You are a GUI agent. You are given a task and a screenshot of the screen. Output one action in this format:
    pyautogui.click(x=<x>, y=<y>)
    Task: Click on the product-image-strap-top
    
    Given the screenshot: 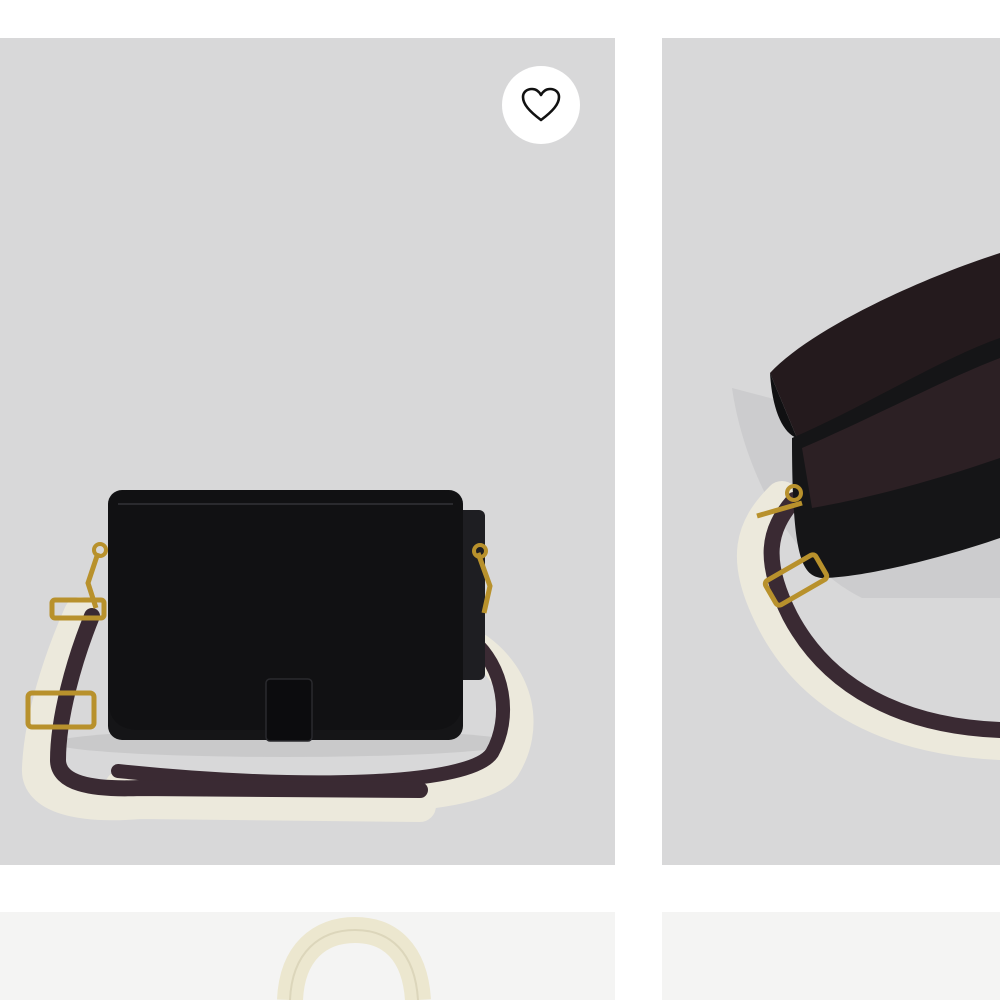 What is the action you would take?
    pyautogui.click(x=307, y=956)
    